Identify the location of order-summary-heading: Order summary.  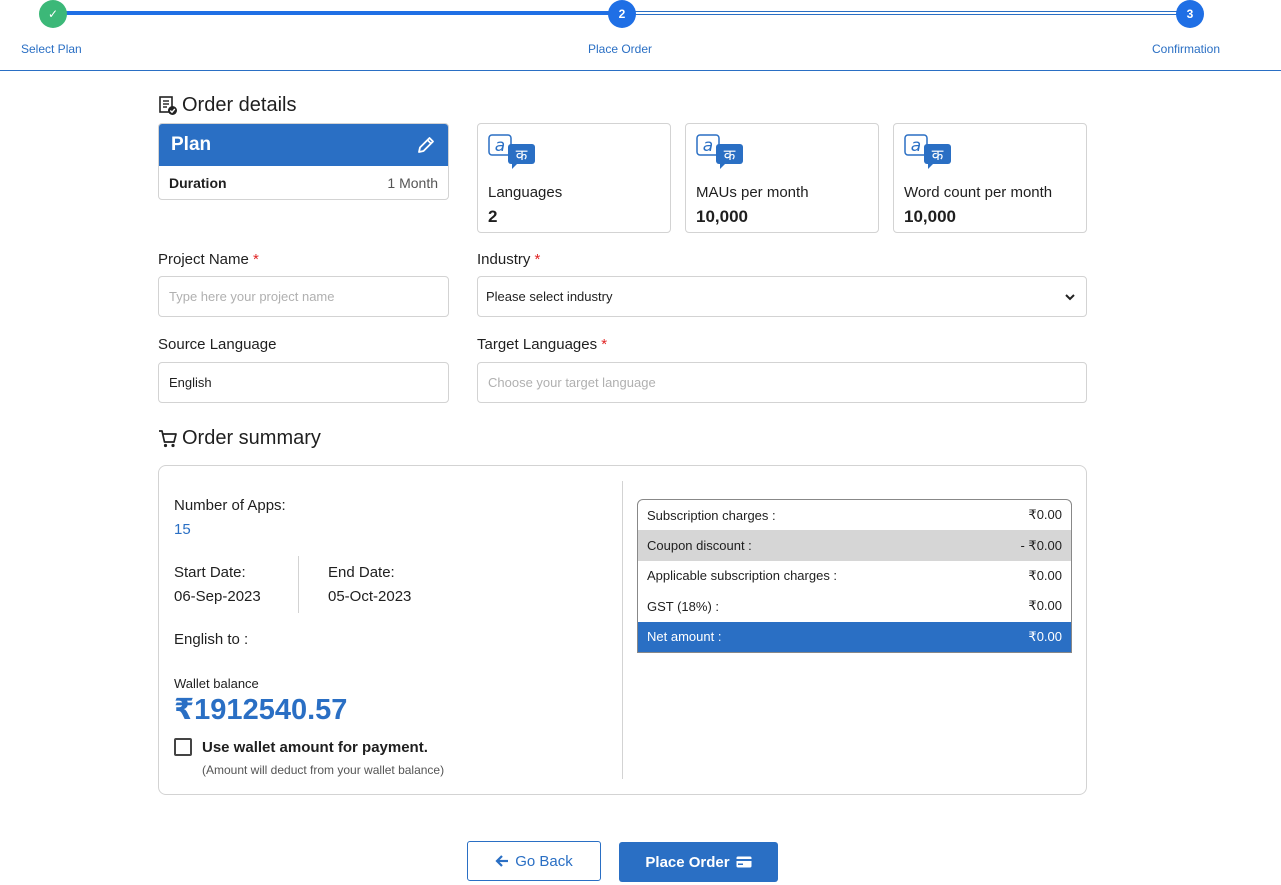
(239, 438).